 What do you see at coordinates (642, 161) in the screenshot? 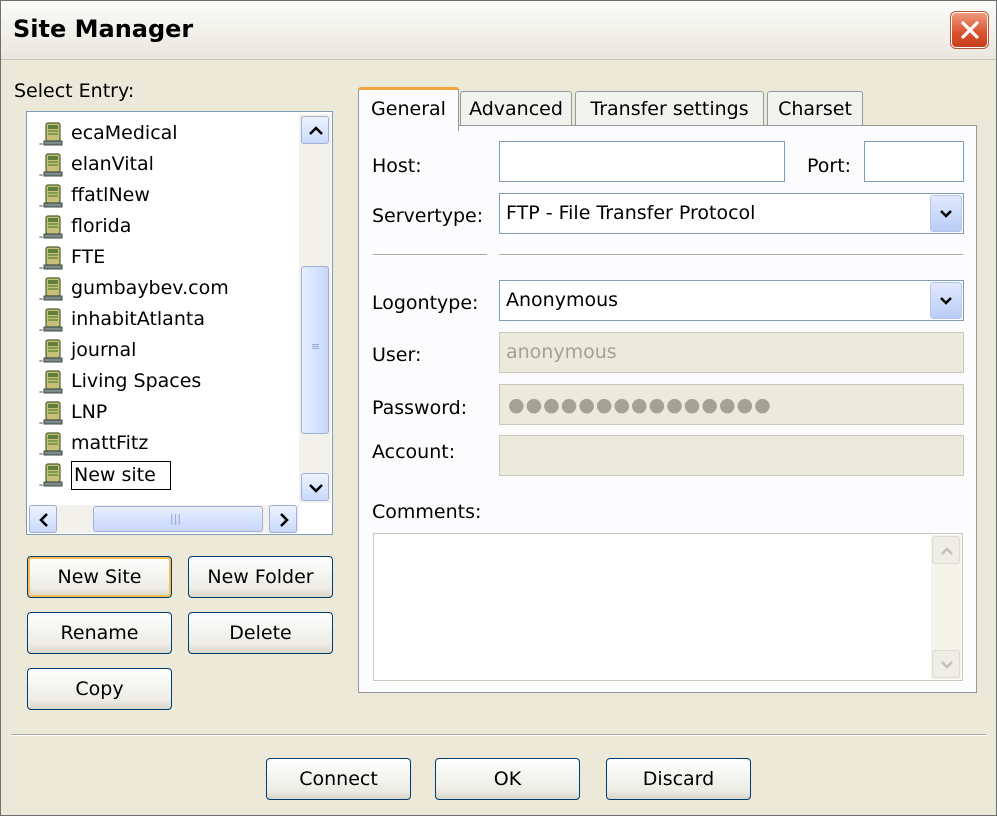
I see `host-input` at bounding box center [642, 161].